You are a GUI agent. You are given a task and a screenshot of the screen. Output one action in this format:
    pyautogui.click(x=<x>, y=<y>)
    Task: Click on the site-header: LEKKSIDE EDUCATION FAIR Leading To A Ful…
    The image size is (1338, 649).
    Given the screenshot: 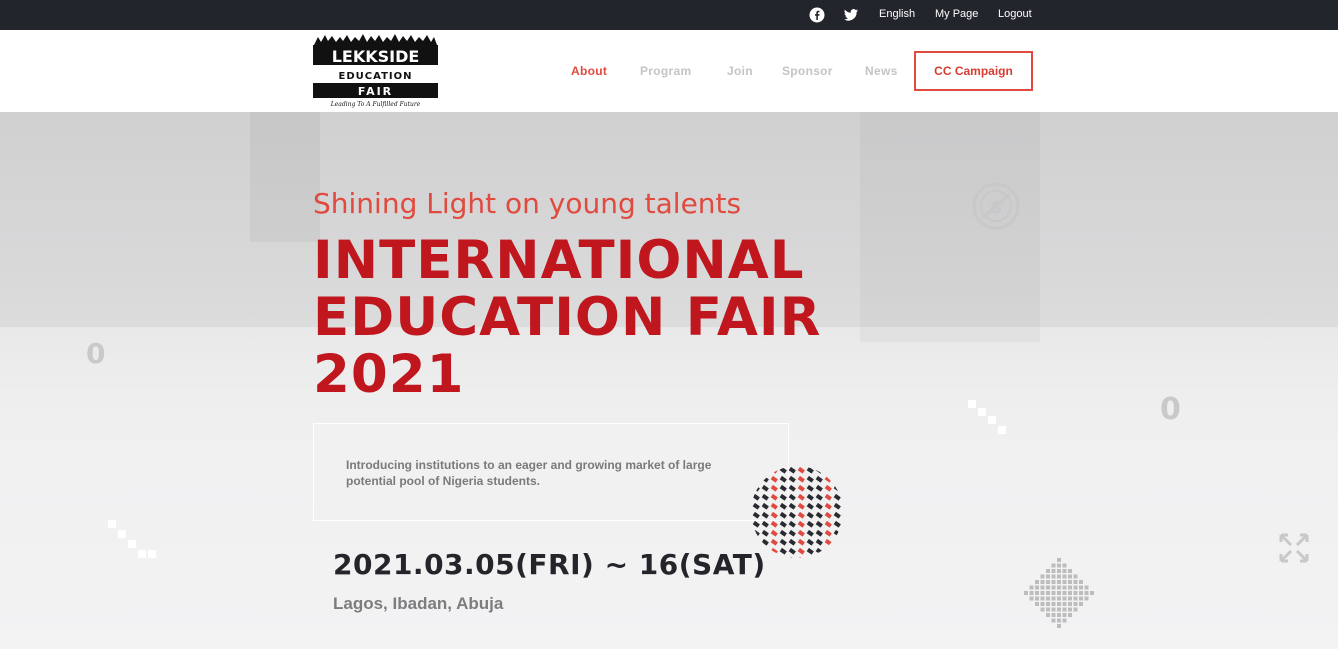 What is the action you would take?
    pyautogui.click(x=669, y=71)
    